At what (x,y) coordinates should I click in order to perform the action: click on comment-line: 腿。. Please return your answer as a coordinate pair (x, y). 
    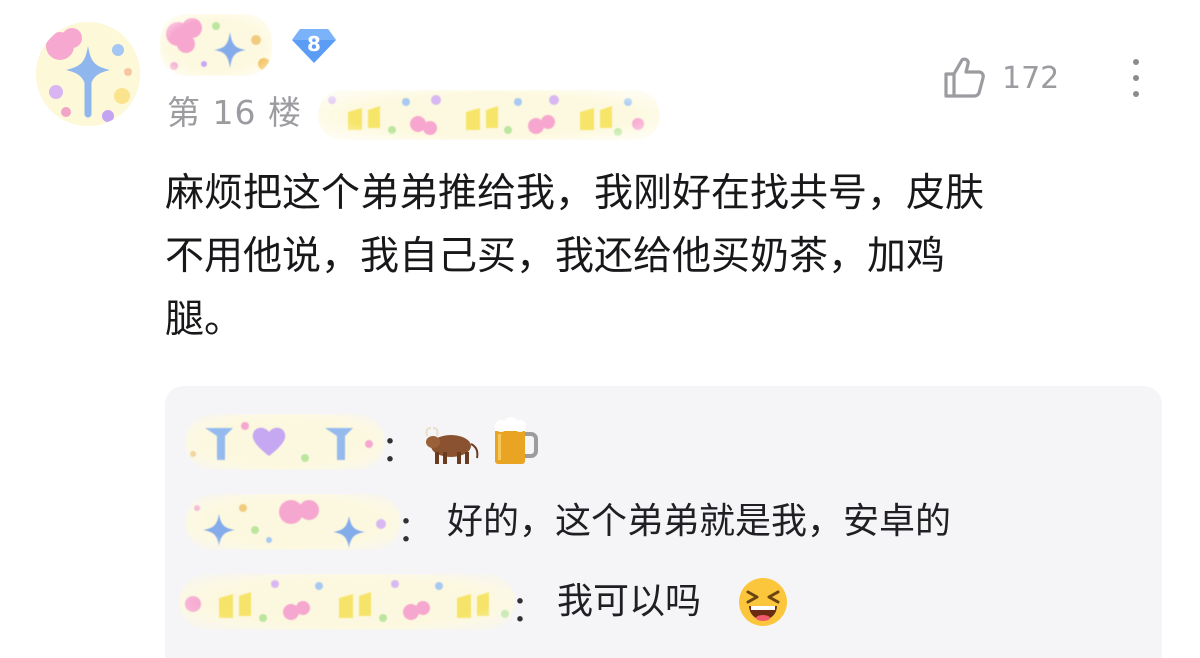
    Looking at the image, I should click on (204, 319).